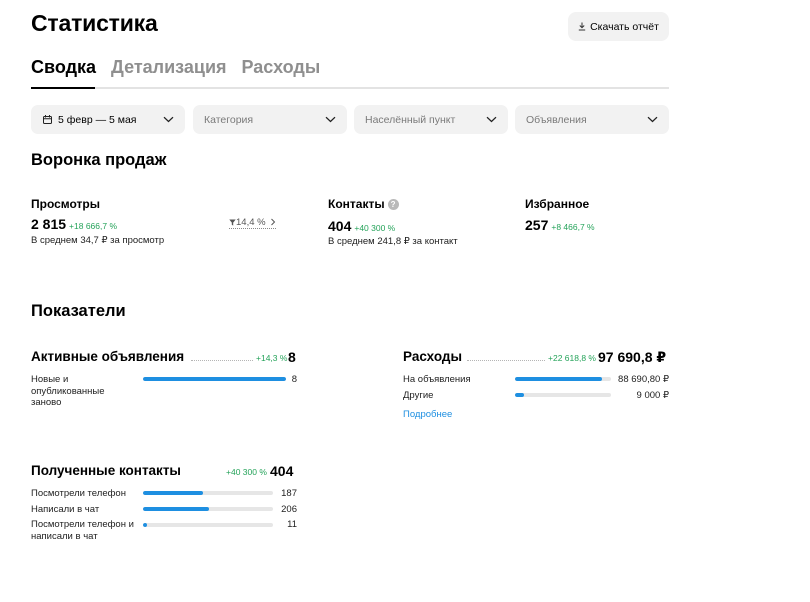 Image resolution: width=810 pixels, height=602 pixels. Describe the element at coordinates (652, 395) in the screenshot. I see `expenses-other-value: 9 000 ₽` at that location.